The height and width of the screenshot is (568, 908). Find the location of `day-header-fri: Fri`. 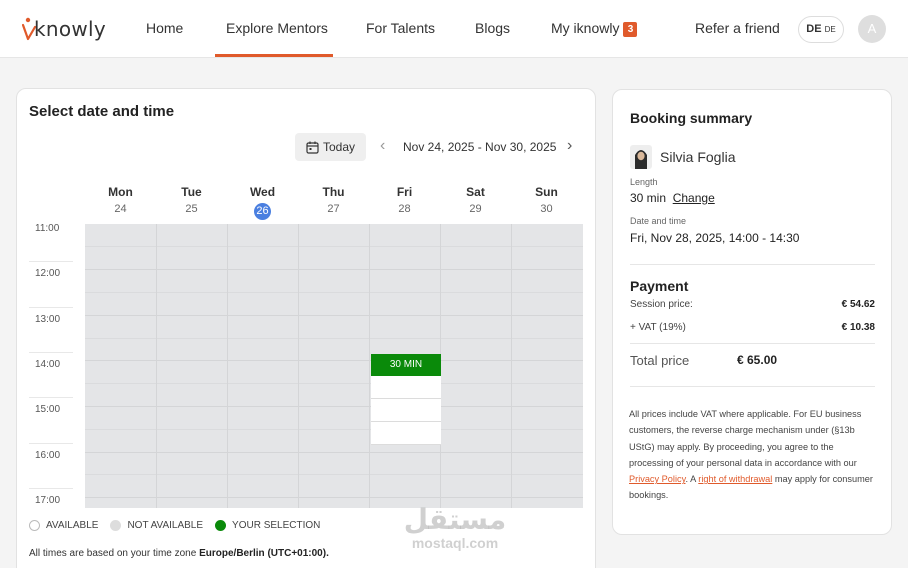

day-header-fri: Fri is located at coordinates (404, 192).